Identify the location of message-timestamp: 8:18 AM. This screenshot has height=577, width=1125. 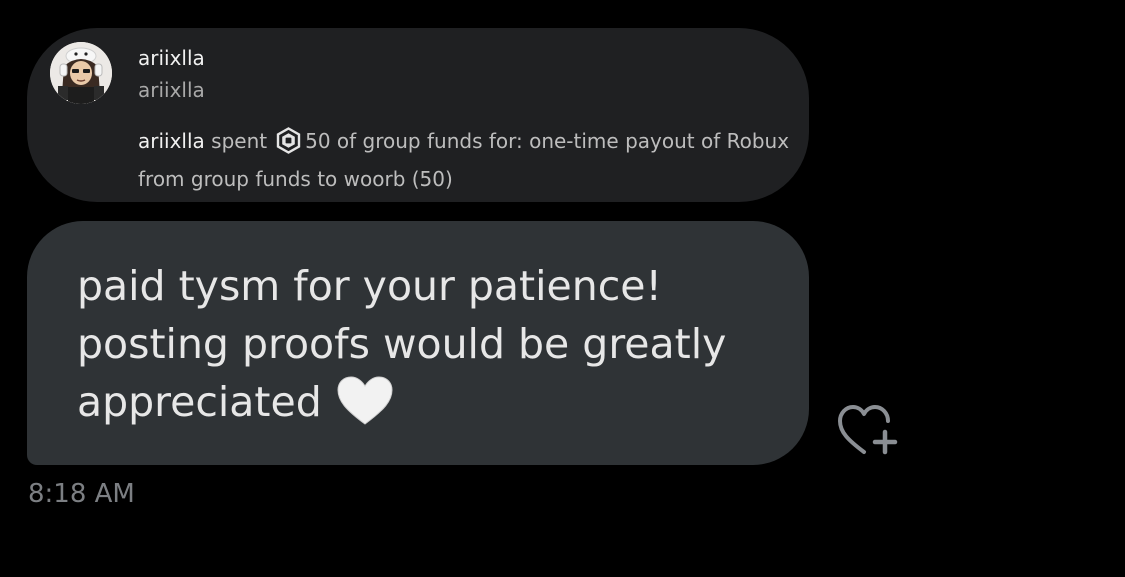
(81, 494).